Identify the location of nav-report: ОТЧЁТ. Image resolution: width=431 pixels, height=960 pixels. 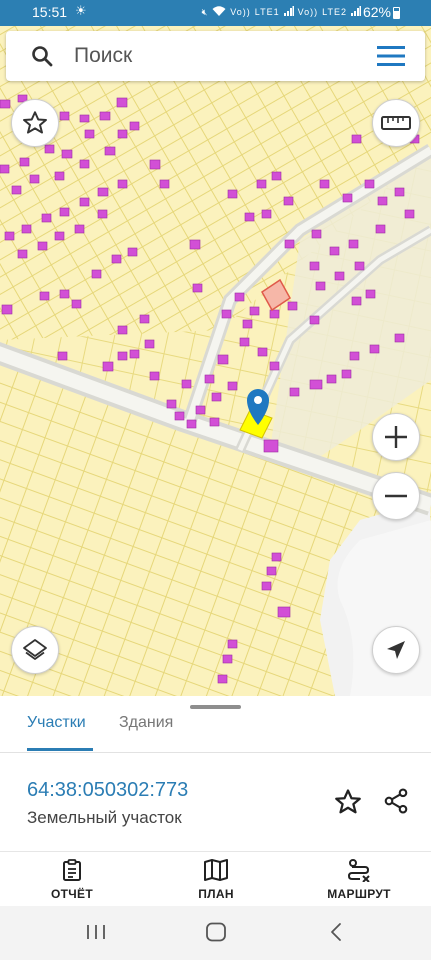
(72, 881).